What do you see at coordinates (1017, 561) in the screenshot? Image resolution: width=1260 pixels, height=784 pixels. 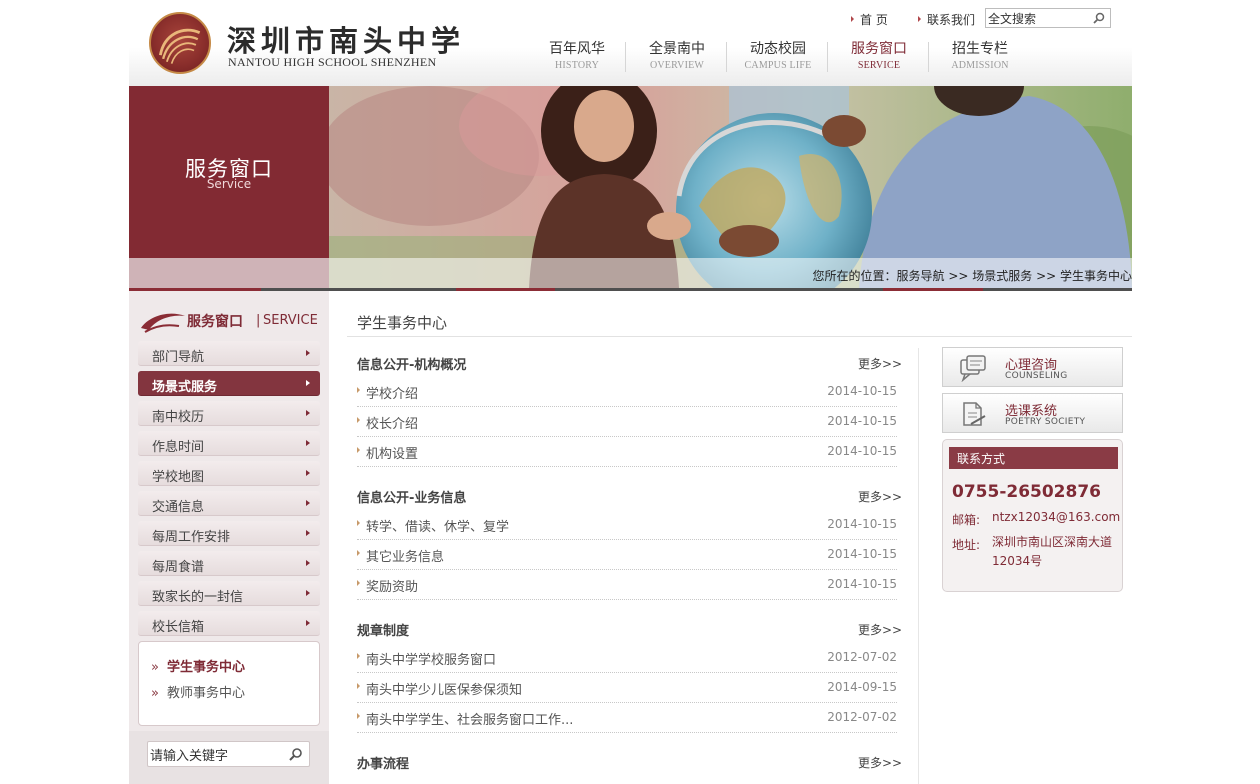 I see `contact-address-line2: 12034号` at bounding box center [1017, 561].